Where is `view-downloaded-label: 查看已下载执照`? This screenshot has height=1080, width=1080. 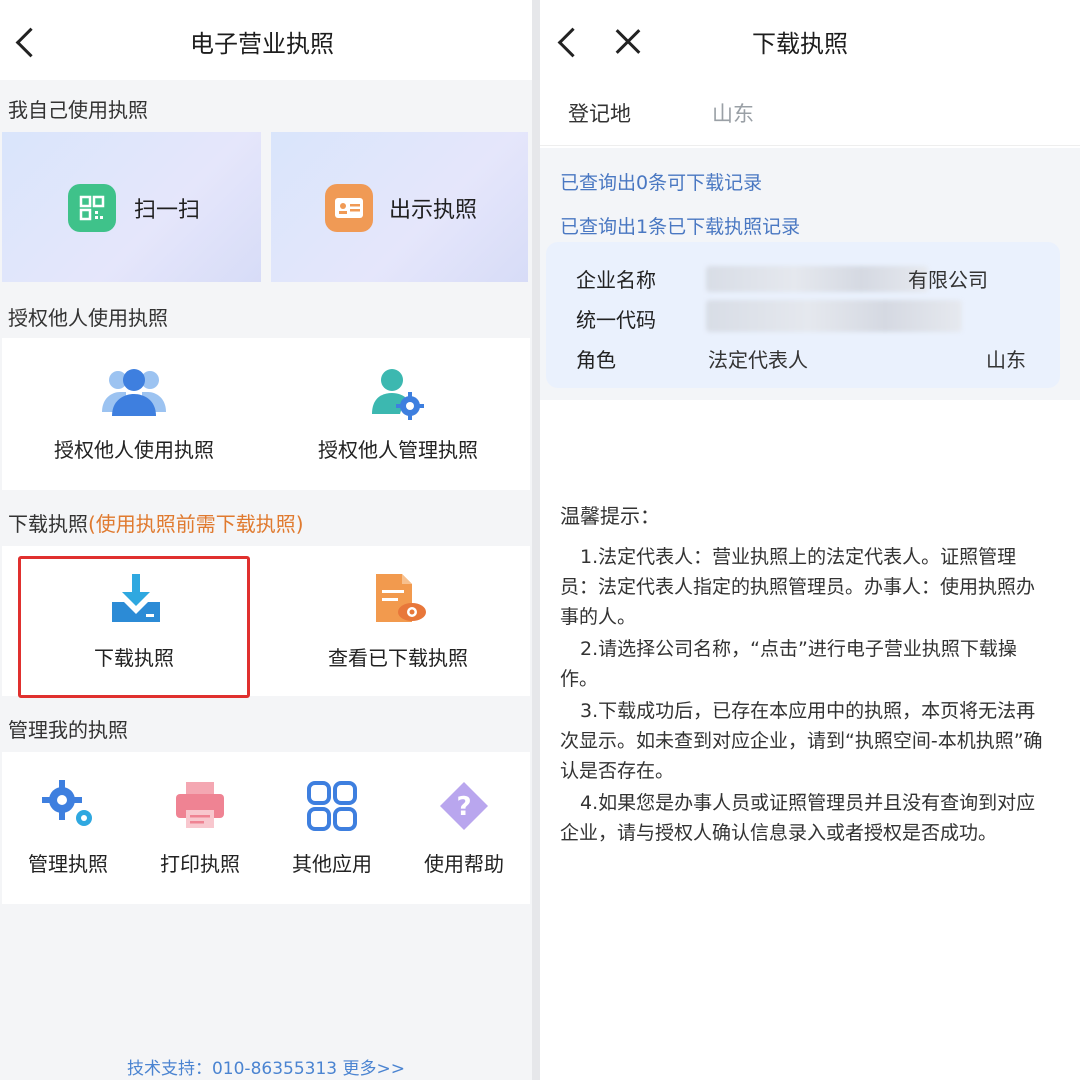 view-downloaded-label: 查看已下载执照 is located at coordinates (398, 658).